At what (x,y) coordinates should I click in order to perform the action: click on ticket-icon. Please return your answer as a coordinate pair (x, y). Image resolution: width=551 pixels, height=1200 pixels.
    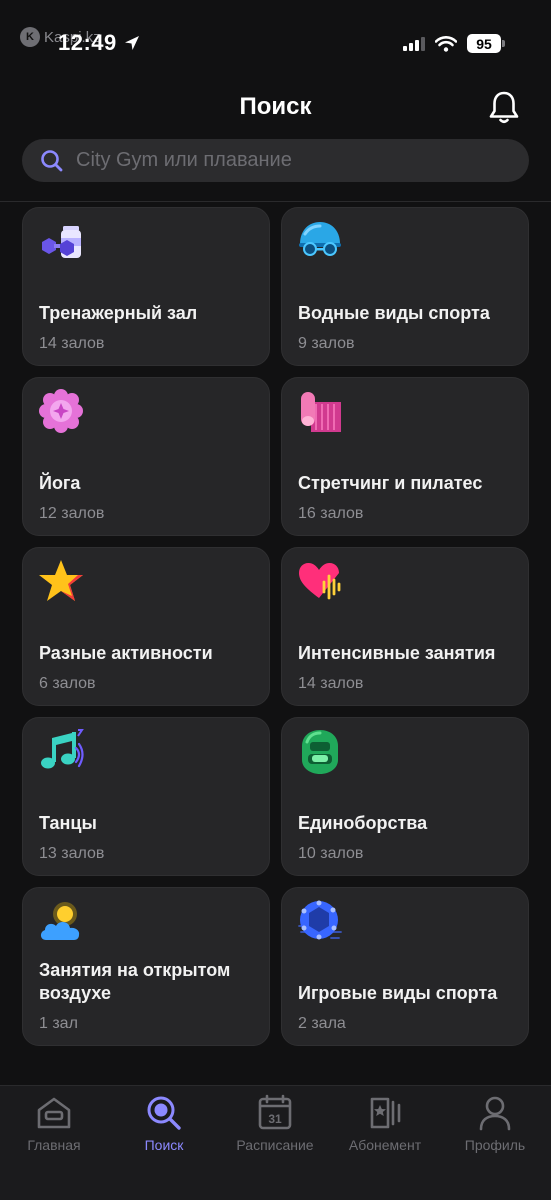
    Looking at the image, I should click on (385, 1113).